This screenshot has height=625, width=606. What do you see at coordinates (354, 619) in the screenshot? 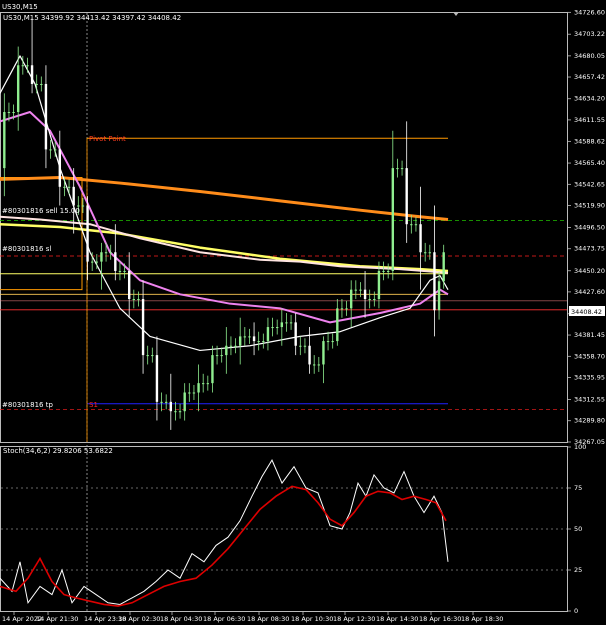
I see `time-tick-label: 18 Apr 12:30` at bounding box center [354, 619].